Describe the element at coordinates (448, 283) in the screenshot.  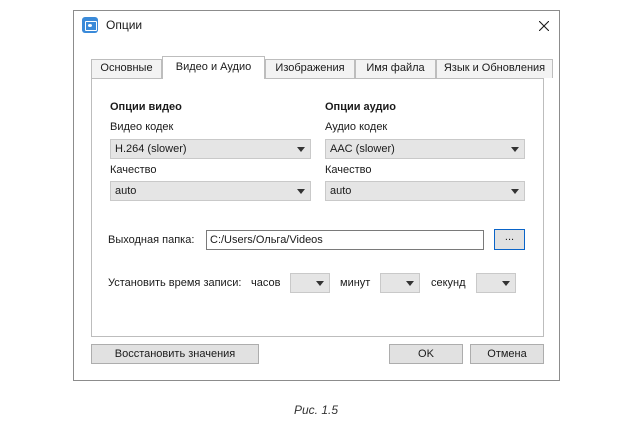
I see `seconds-label: секунд` at that location.